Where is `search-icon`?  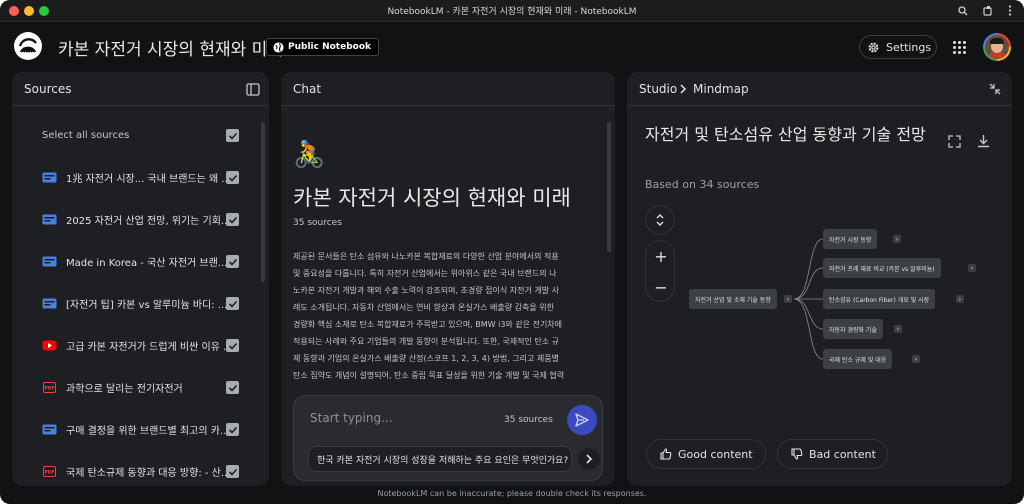
search-icon is located at coordinates (963, 11).